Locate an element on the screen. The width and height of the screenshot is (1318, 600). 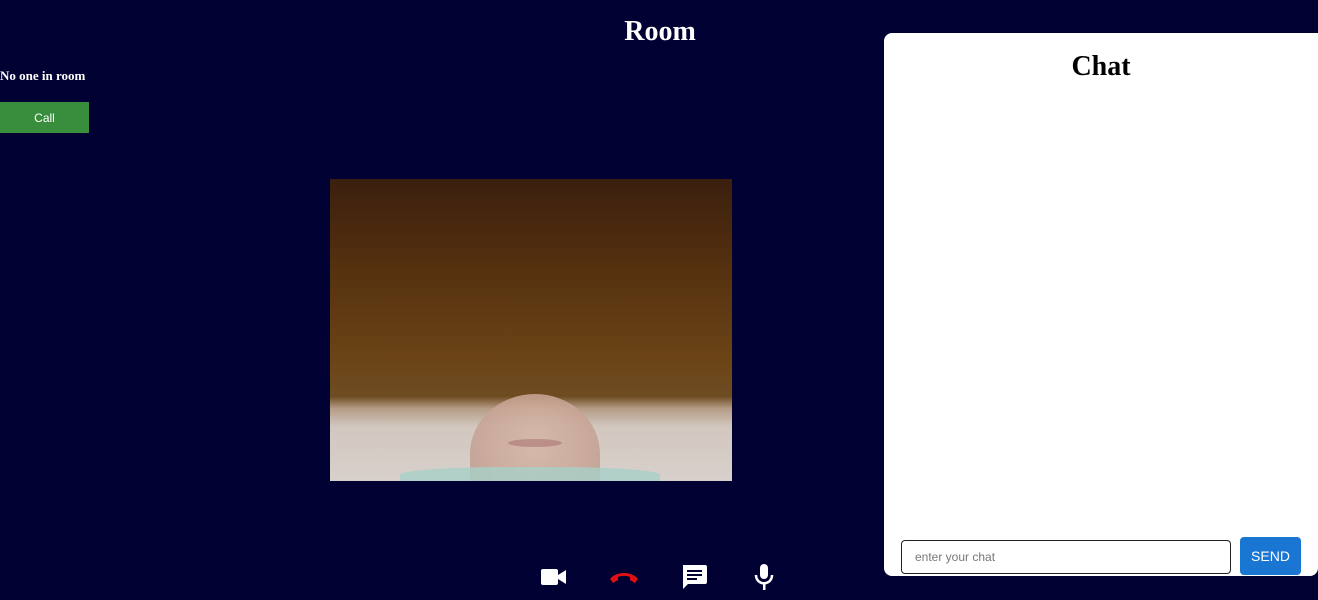
toggle-chat-button is located at coordinates (694, 579).